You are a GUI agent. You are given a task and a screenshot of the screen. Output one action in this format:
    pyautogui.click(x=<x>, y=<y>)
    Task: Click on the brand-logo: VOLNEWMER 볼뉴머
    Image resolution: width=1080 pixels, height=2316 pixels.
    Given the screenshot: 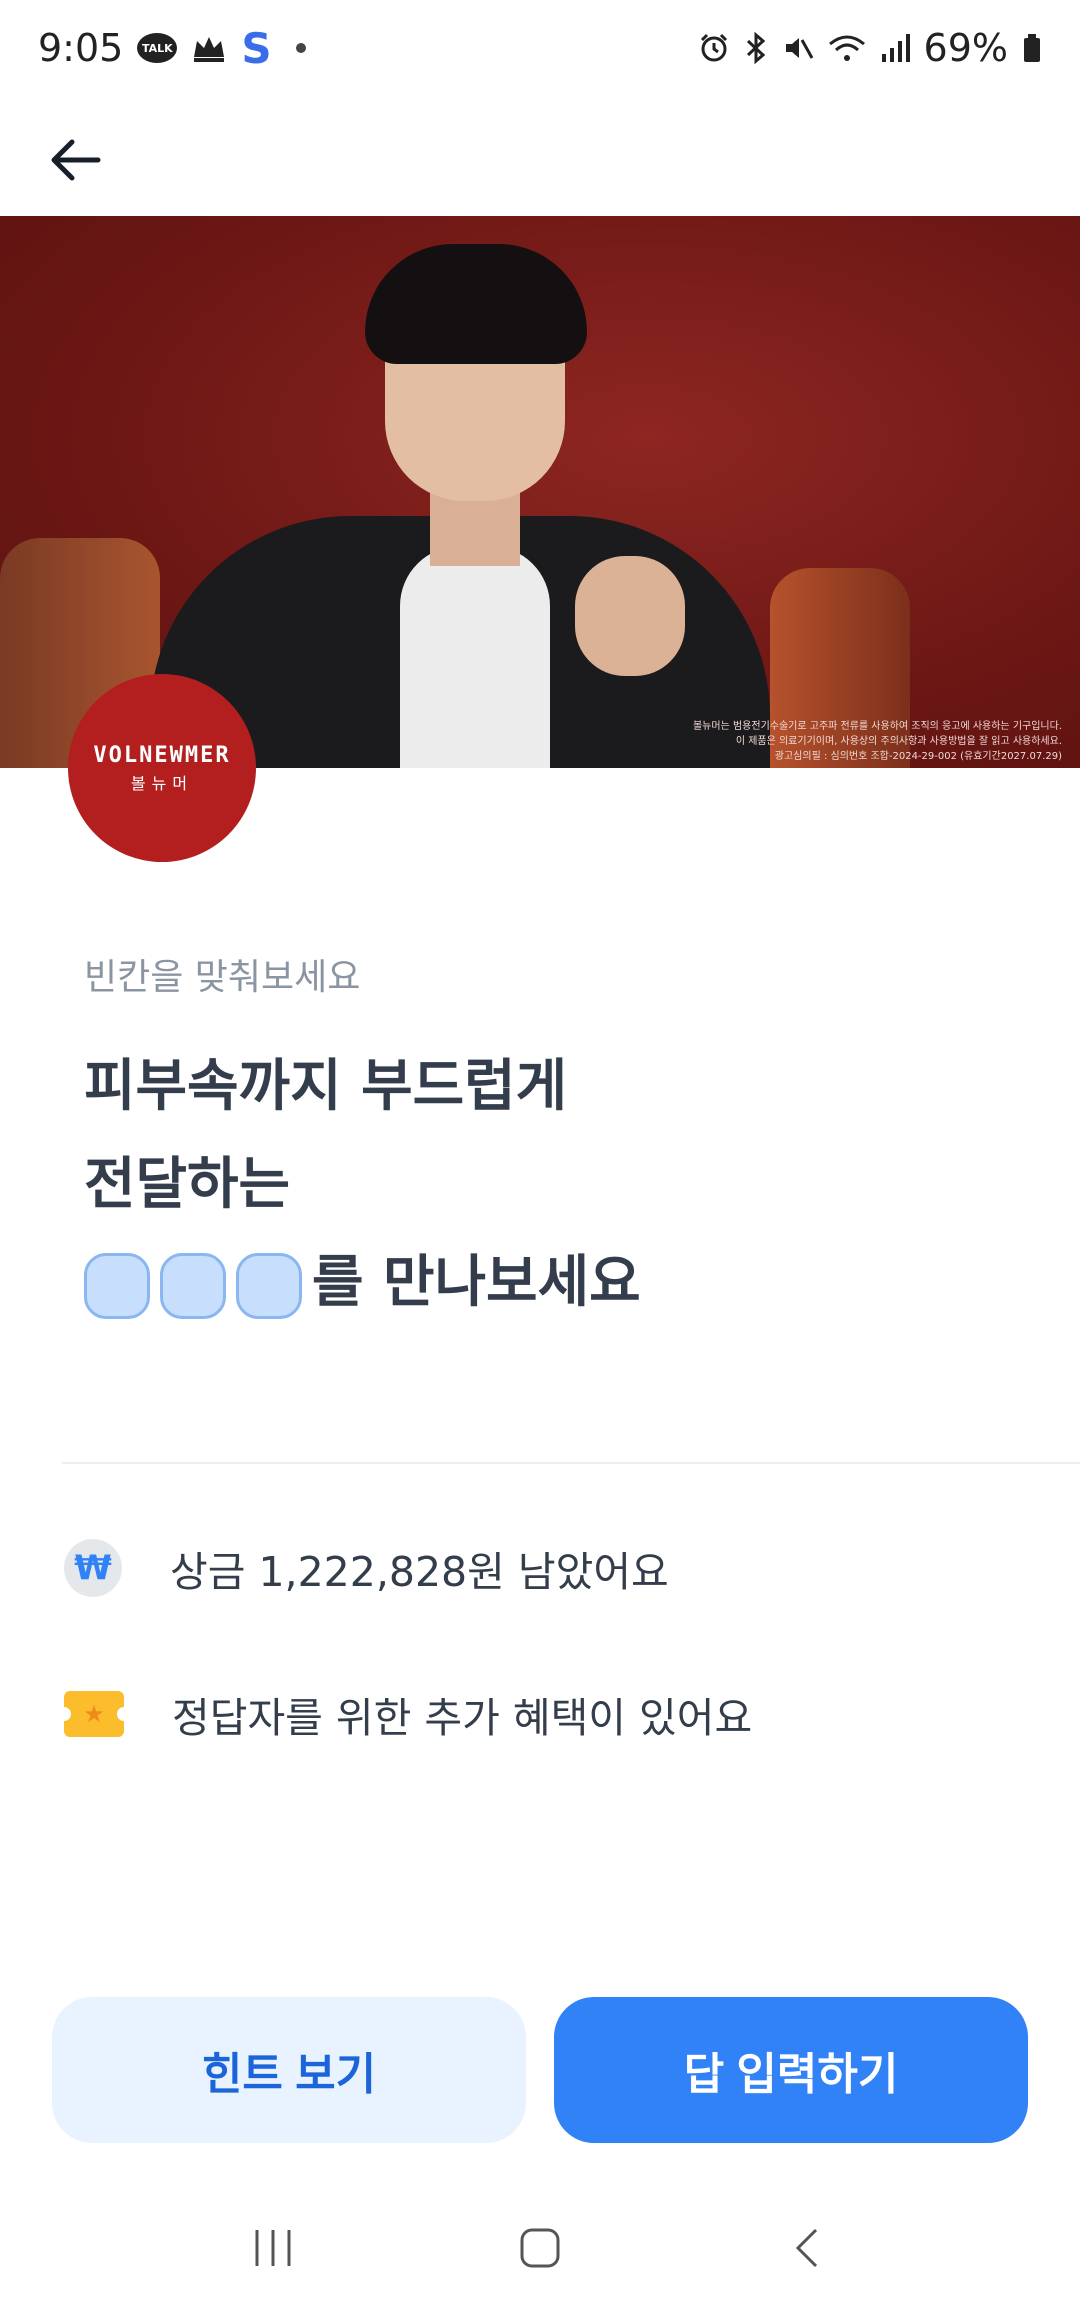 What is the action you would take?
    pyautogui.click(x=162, y=768)
    